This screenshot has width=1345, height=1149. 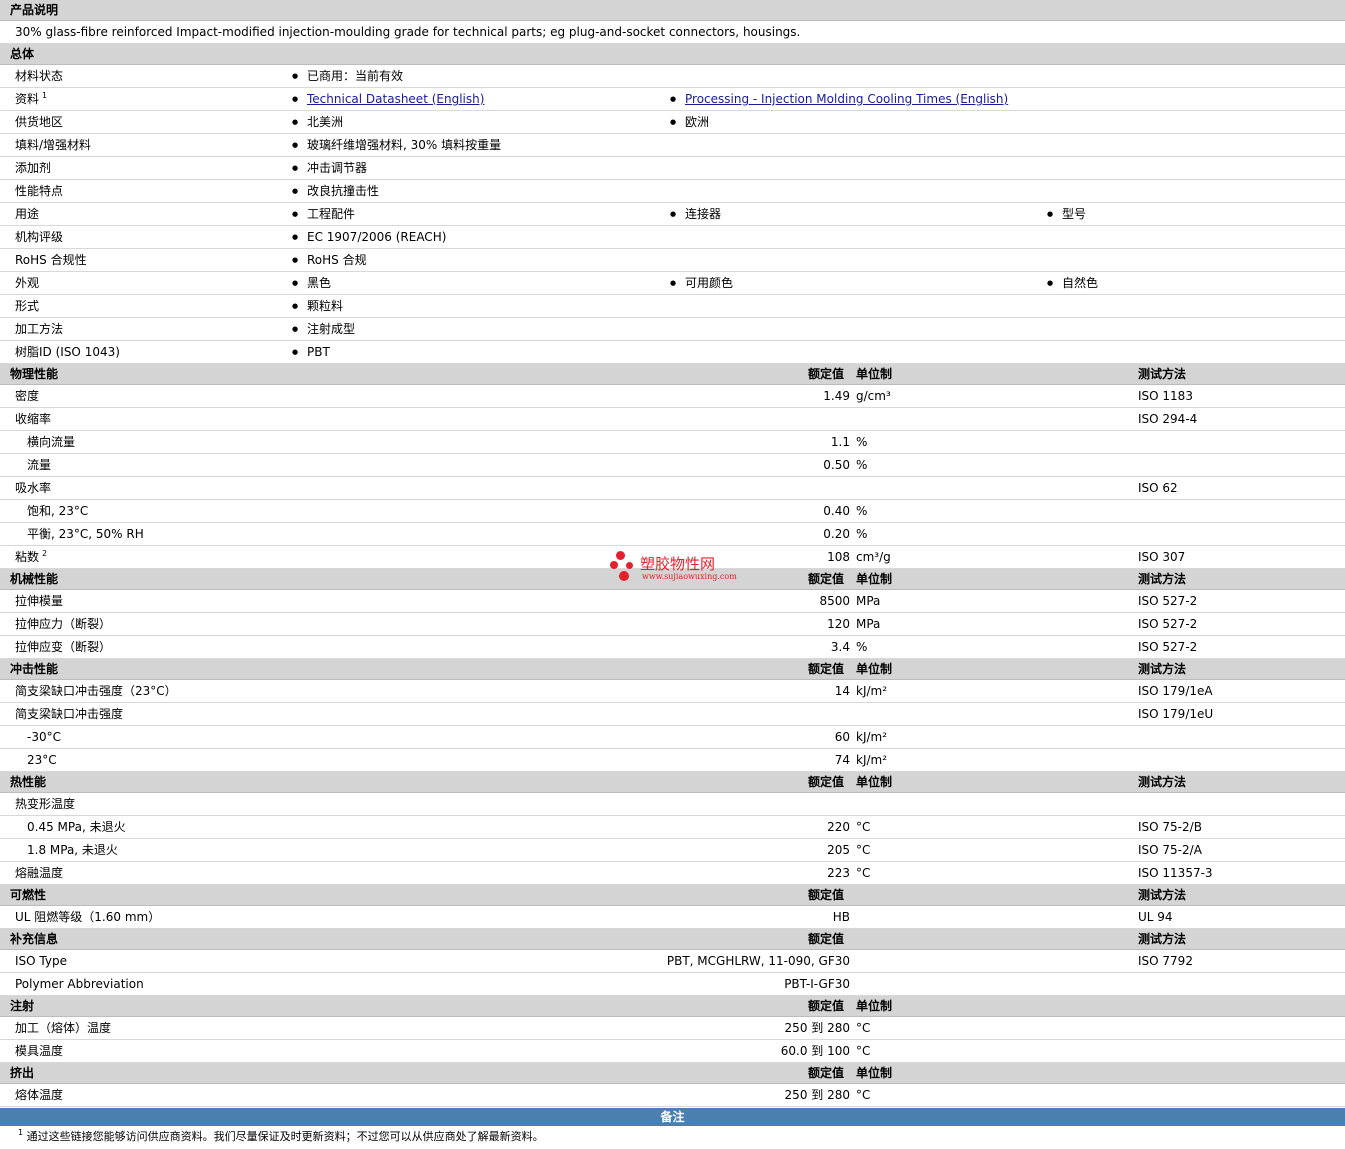 What do you see at coordinates (874, 782) in the screenshot?
I see `column-unit-header: 单位制` at bounding box center [874, 782].